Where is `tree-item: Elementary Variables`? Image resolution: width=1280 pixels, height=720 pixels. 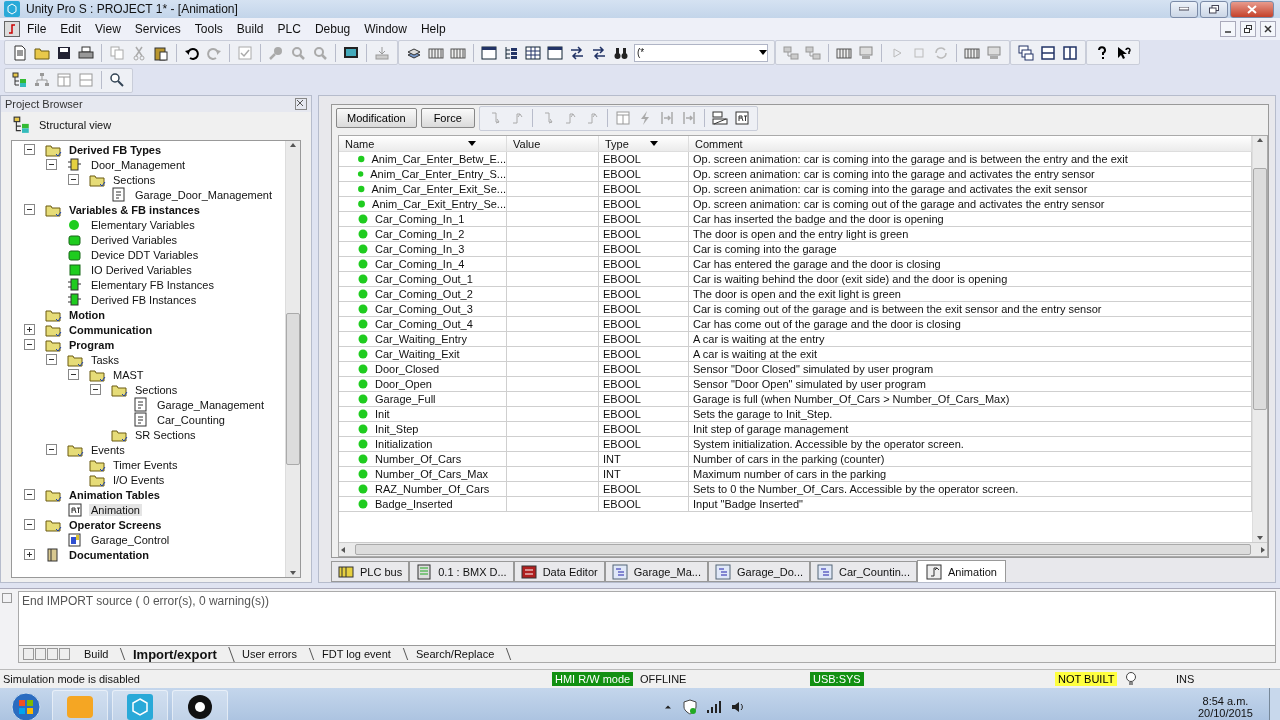 tree-item: Elementary Variables is located at coordinates (143, 224).